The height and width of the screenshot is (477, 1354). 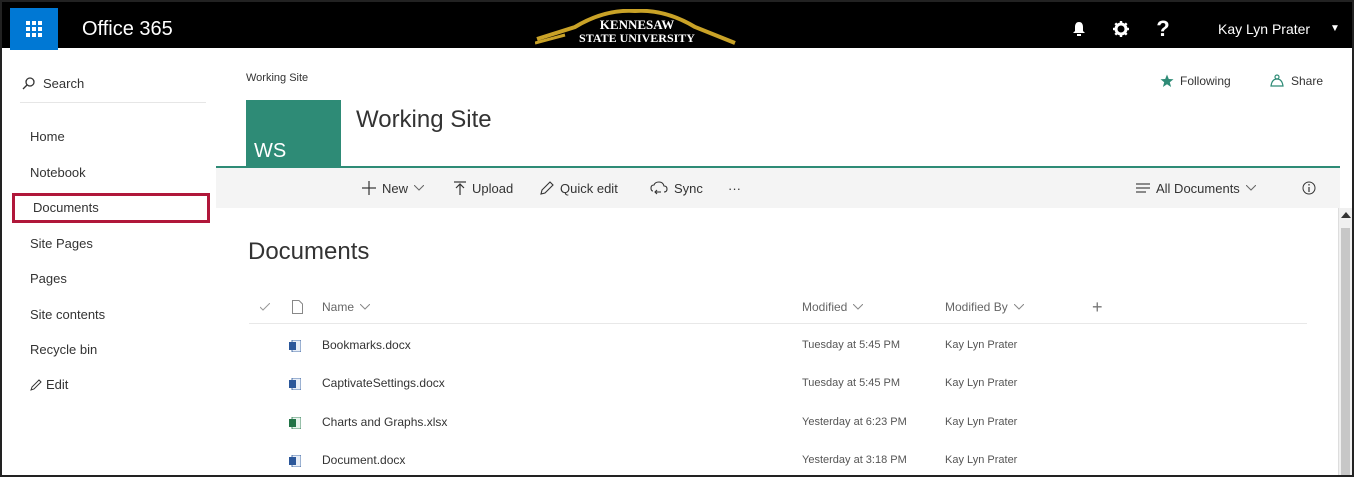 I want to click on help-button: ?, so click(x=1163, y=29).